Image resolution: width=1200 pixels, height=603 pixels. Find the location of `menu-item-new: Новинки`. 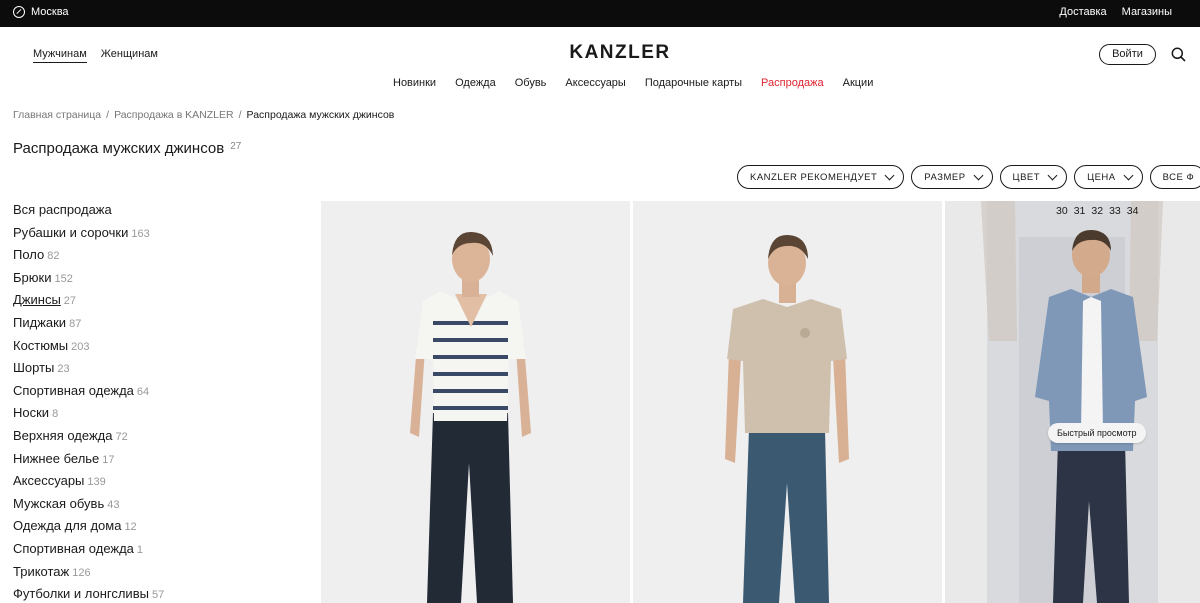

menu-item-new: Новинки is located at coordinates (414, 83).